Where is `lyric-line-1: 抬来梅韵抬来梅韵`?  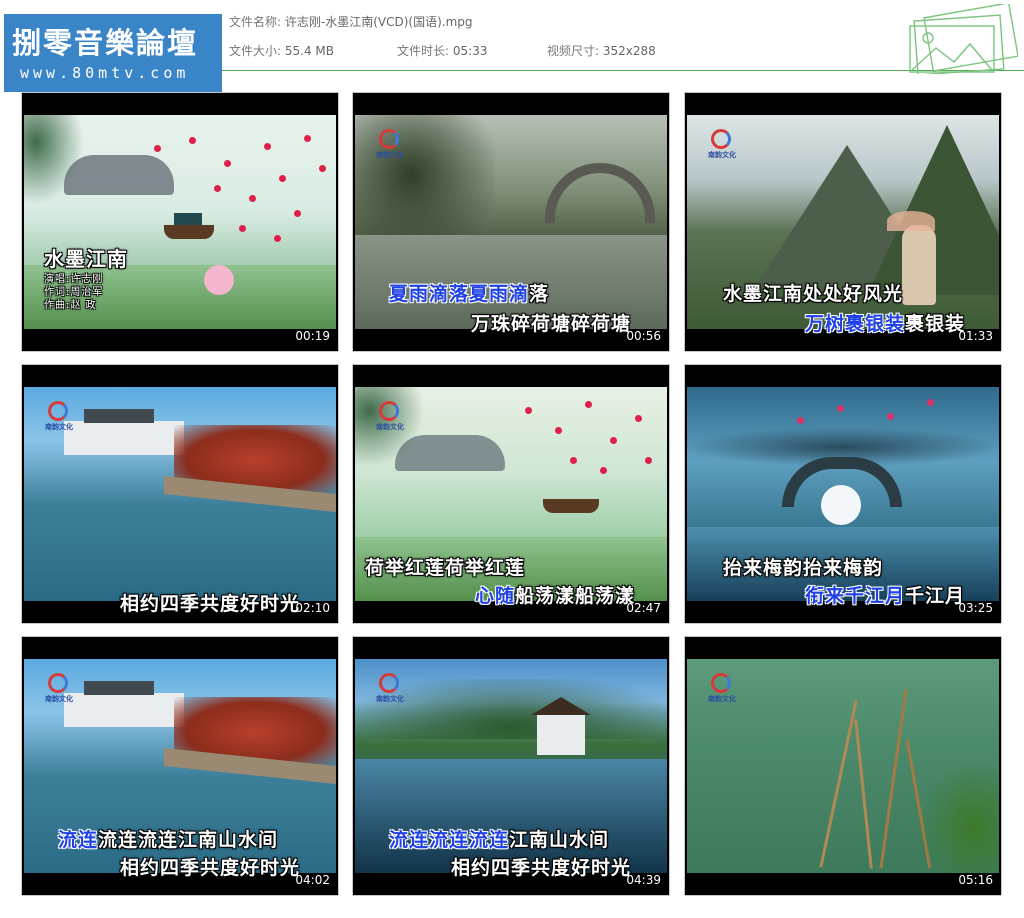 lyric-line-1: 抬来梅韵抬来梅韵 is located at coordinates (803, 568).